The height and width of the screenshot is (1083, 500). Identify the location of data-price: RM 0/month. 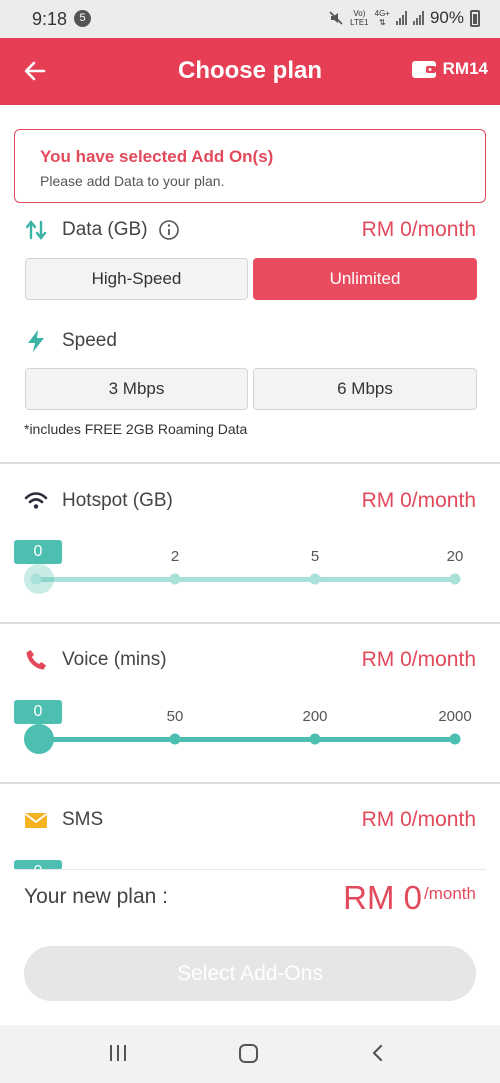
(418, 229).